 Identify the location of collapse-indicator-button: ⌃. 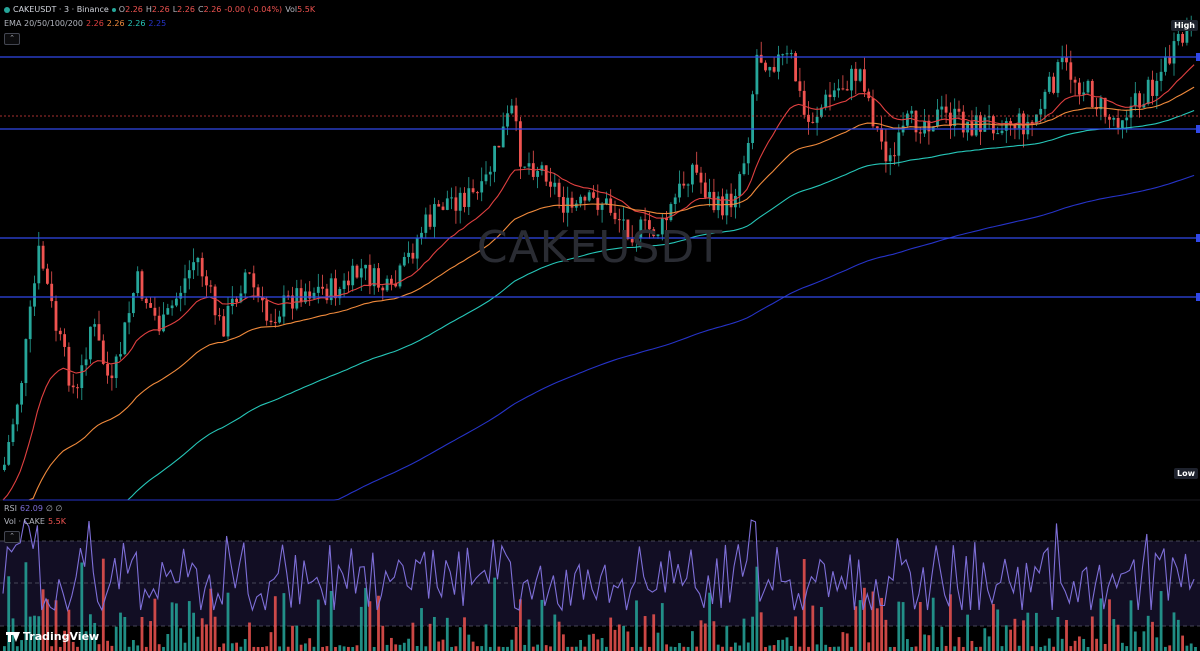
(12, 537).